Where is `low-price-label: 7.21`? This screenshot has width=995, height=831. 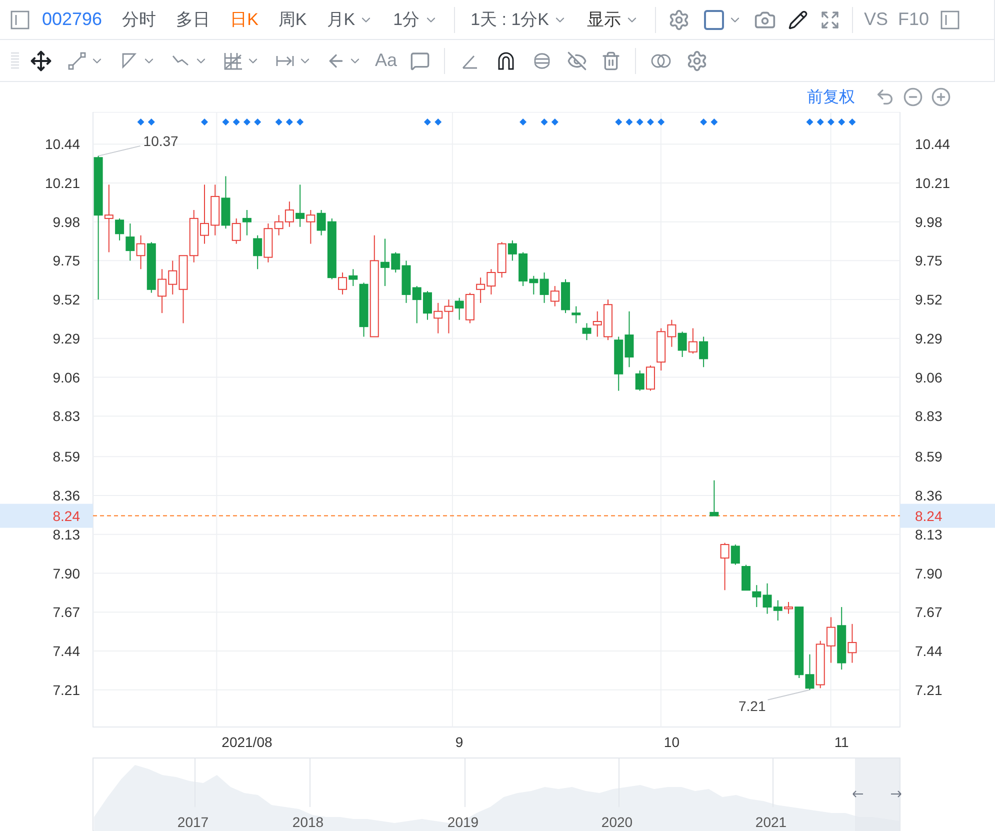 low-price-label: 7.21 is located at coordinates (752, 706).